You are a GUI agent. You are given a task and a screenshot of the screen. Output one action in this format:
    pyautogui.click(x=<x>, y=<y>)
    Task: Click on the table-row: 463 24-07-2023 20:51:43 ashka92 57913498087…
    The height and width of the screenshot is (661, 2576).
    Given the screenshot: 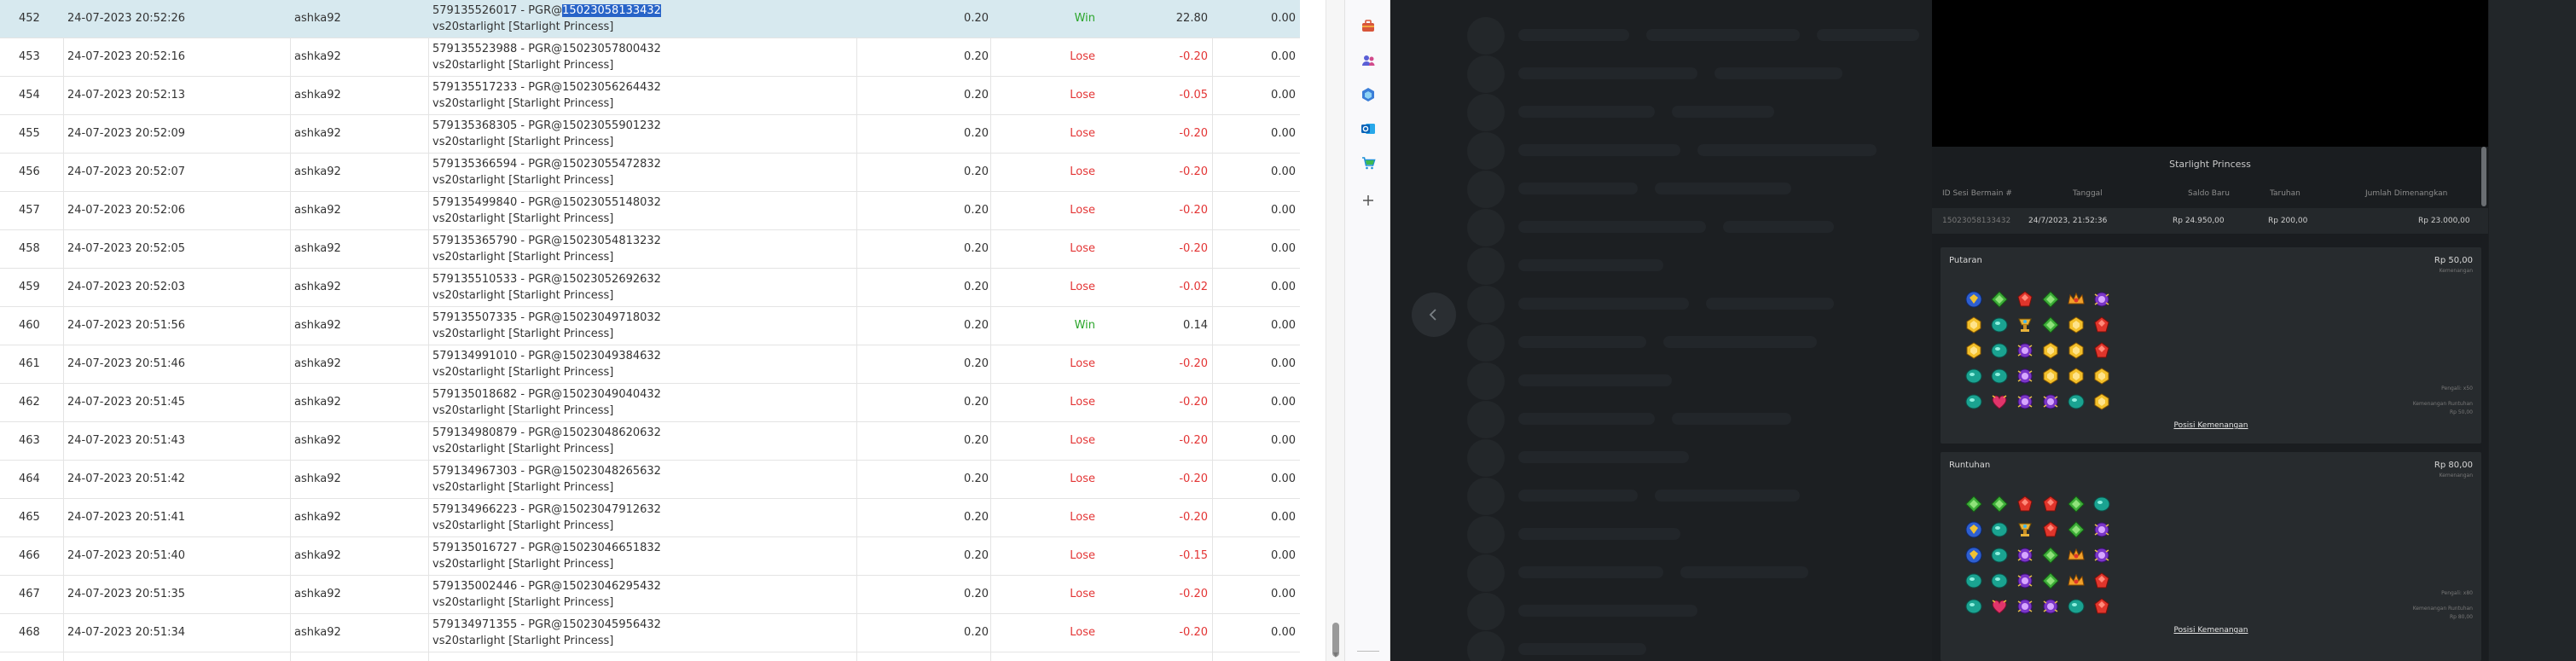 What is the action you would take?
    pyautogui.click(x=650, y=441)
    